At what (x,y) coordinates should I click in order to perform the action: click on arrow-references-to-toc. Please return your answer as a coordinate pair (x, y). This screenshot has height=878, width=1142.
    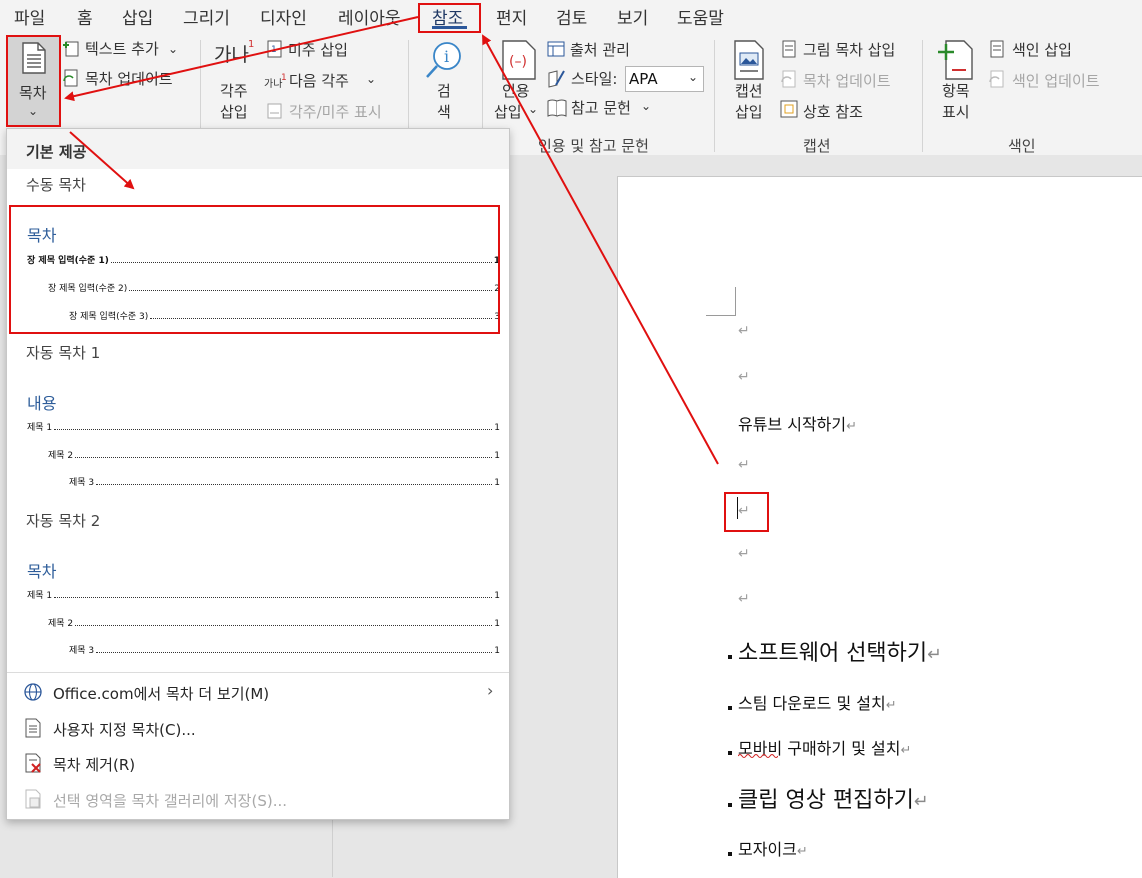
    Looking at the image, I should click on (241, 59).